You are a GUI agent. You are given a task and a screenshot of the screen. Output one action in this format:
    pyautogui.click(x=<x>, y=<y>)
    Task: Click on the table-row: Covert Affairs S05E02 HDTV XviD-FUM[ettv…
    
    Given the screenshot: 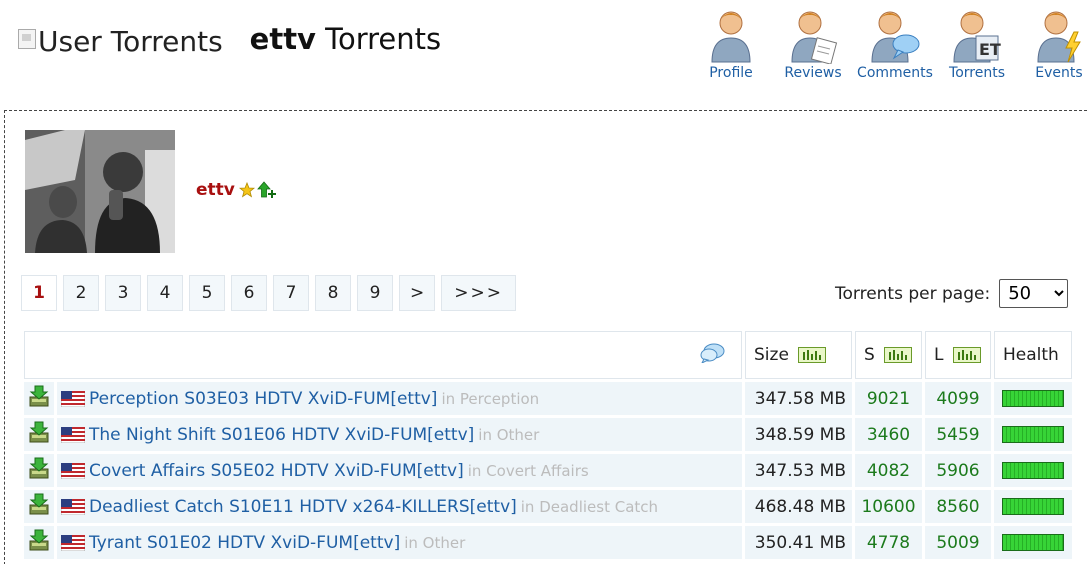 What is the action you would take?
    pyautogui.click(x=548, y=470)
    